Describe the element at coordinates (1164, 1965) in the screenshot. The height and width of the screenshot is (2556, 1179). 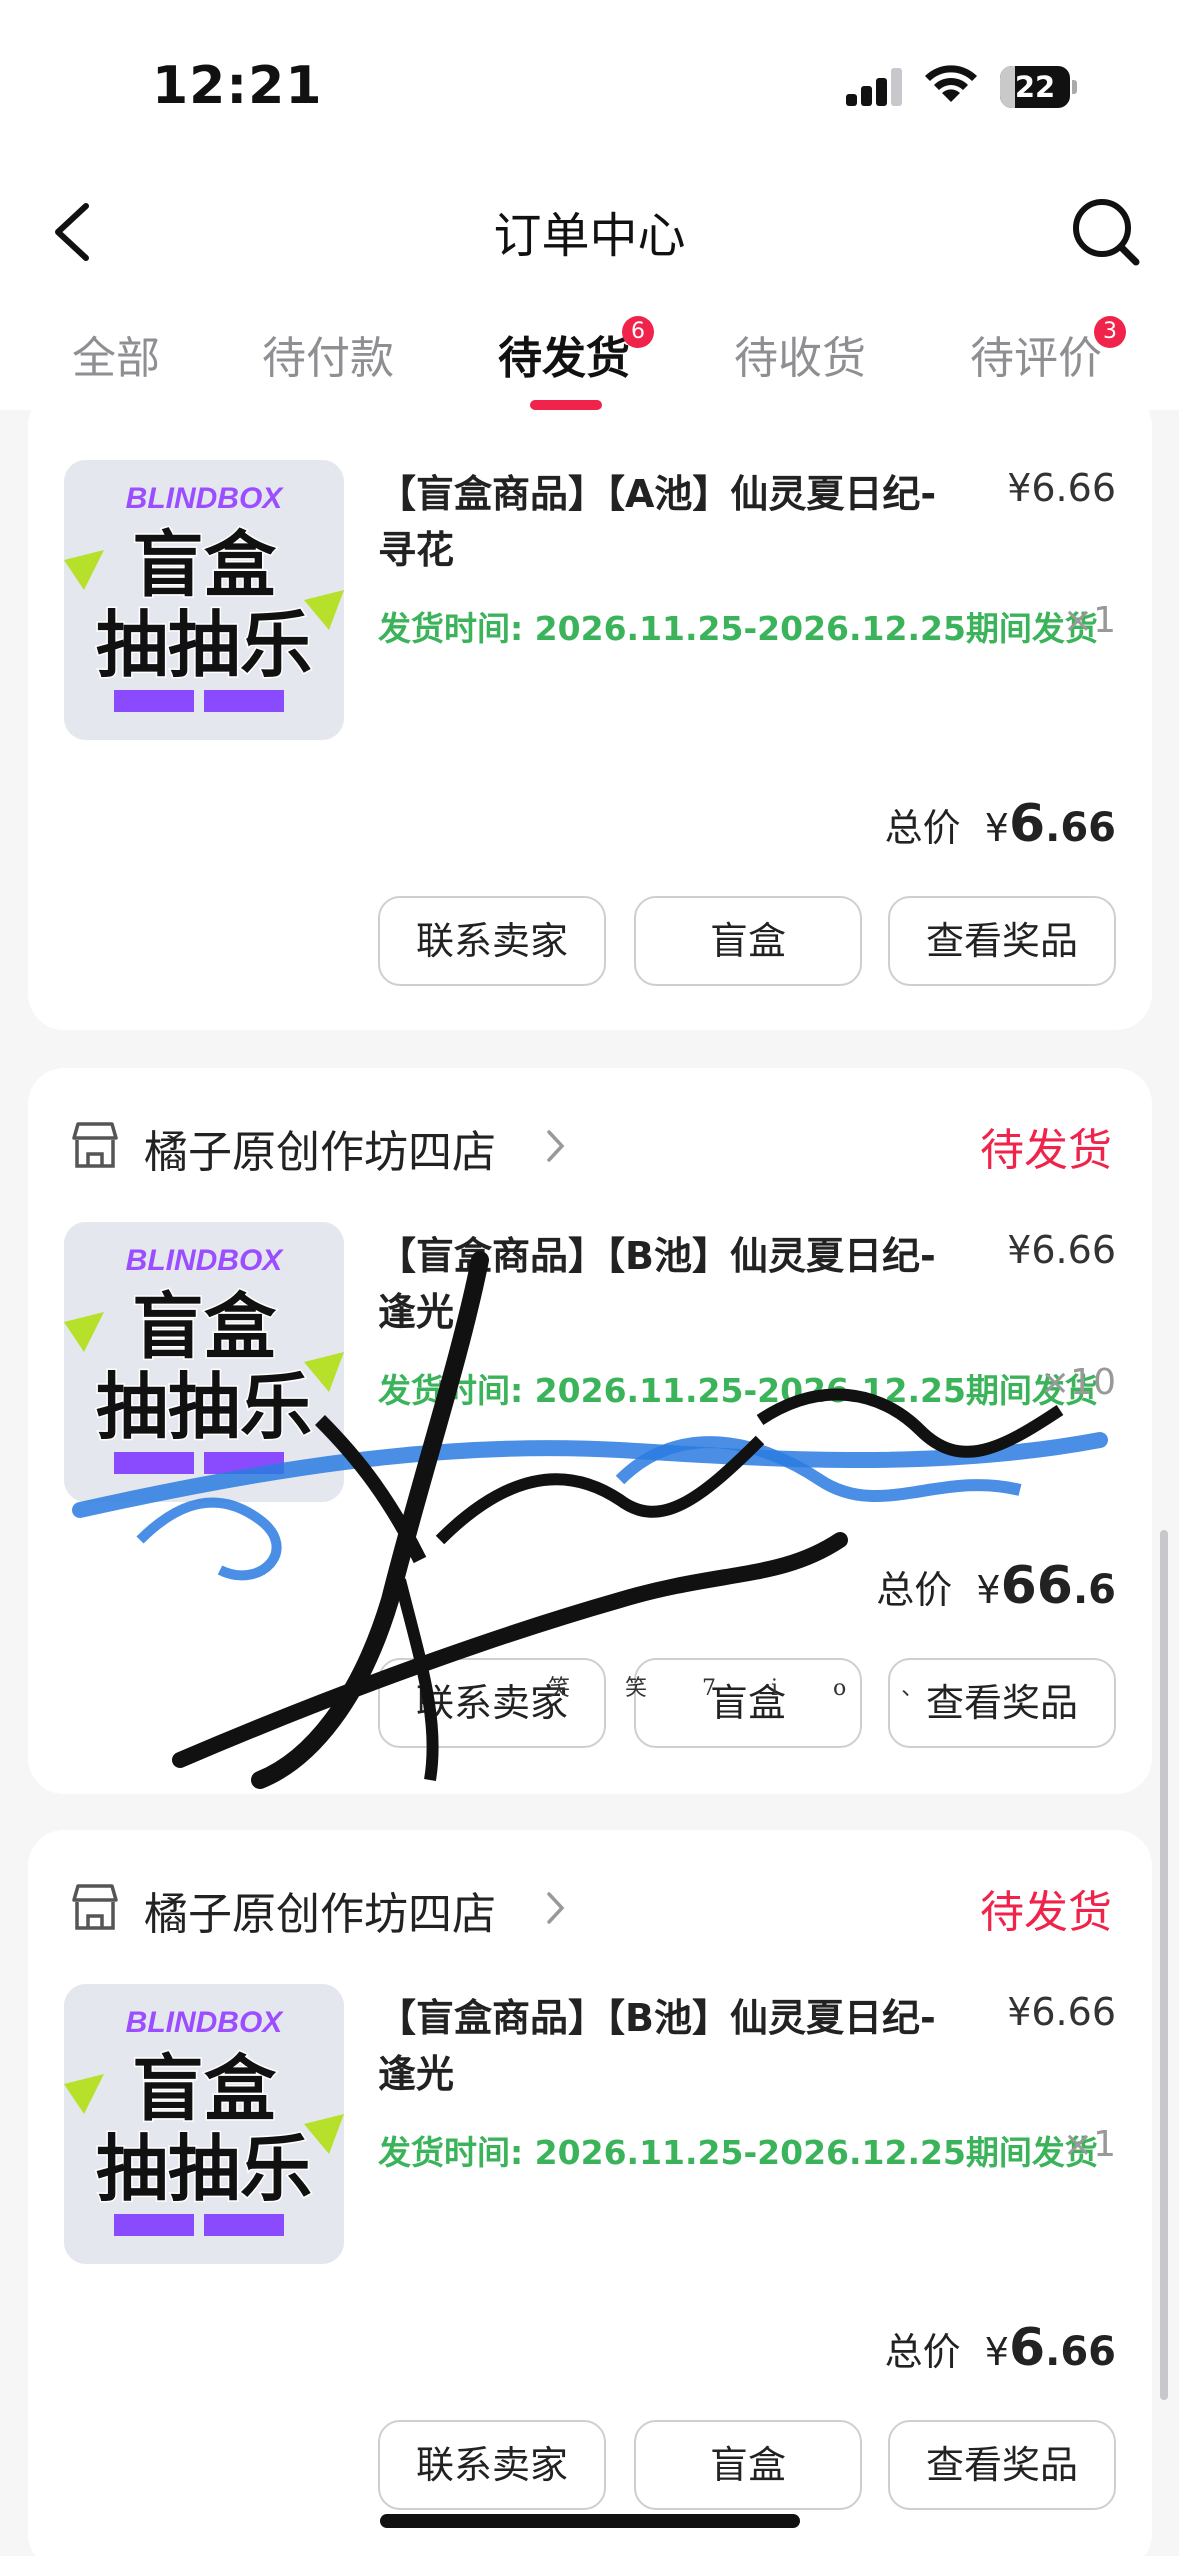
I see `scrollbar` at that location.